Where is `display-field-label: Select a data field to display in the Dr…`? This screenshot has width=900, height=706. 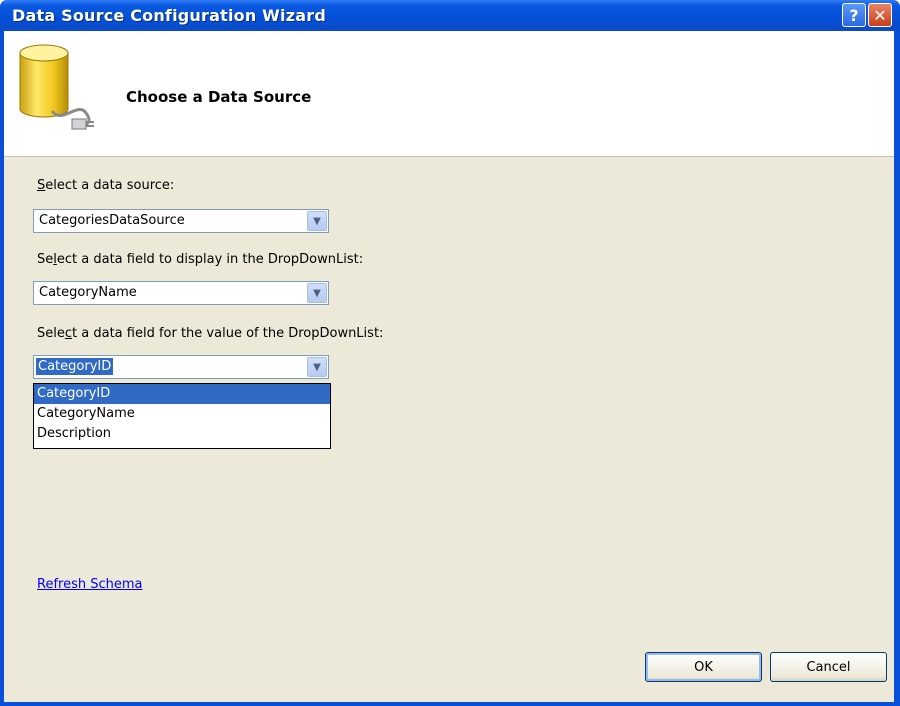
display-field-label: Select a data field to display in the Dr… is located at coordinates (200, 259).